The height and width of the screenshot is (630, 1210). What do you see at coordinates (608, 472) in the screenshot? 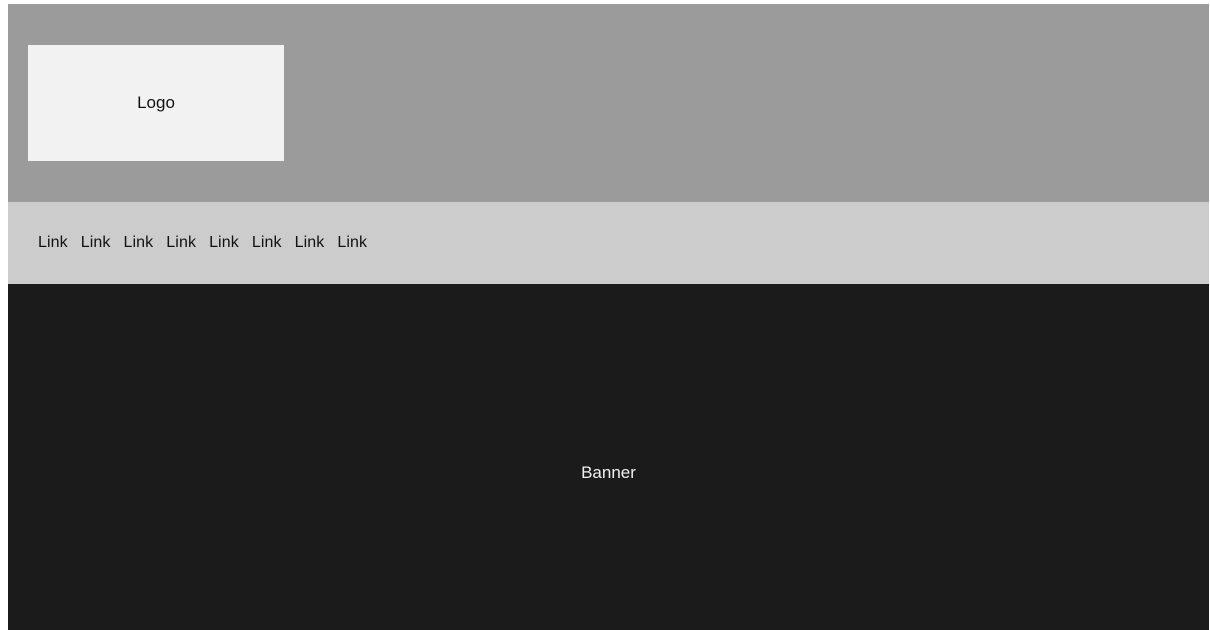
I see `banner-label: Banner` at bounding box center [608, 472].